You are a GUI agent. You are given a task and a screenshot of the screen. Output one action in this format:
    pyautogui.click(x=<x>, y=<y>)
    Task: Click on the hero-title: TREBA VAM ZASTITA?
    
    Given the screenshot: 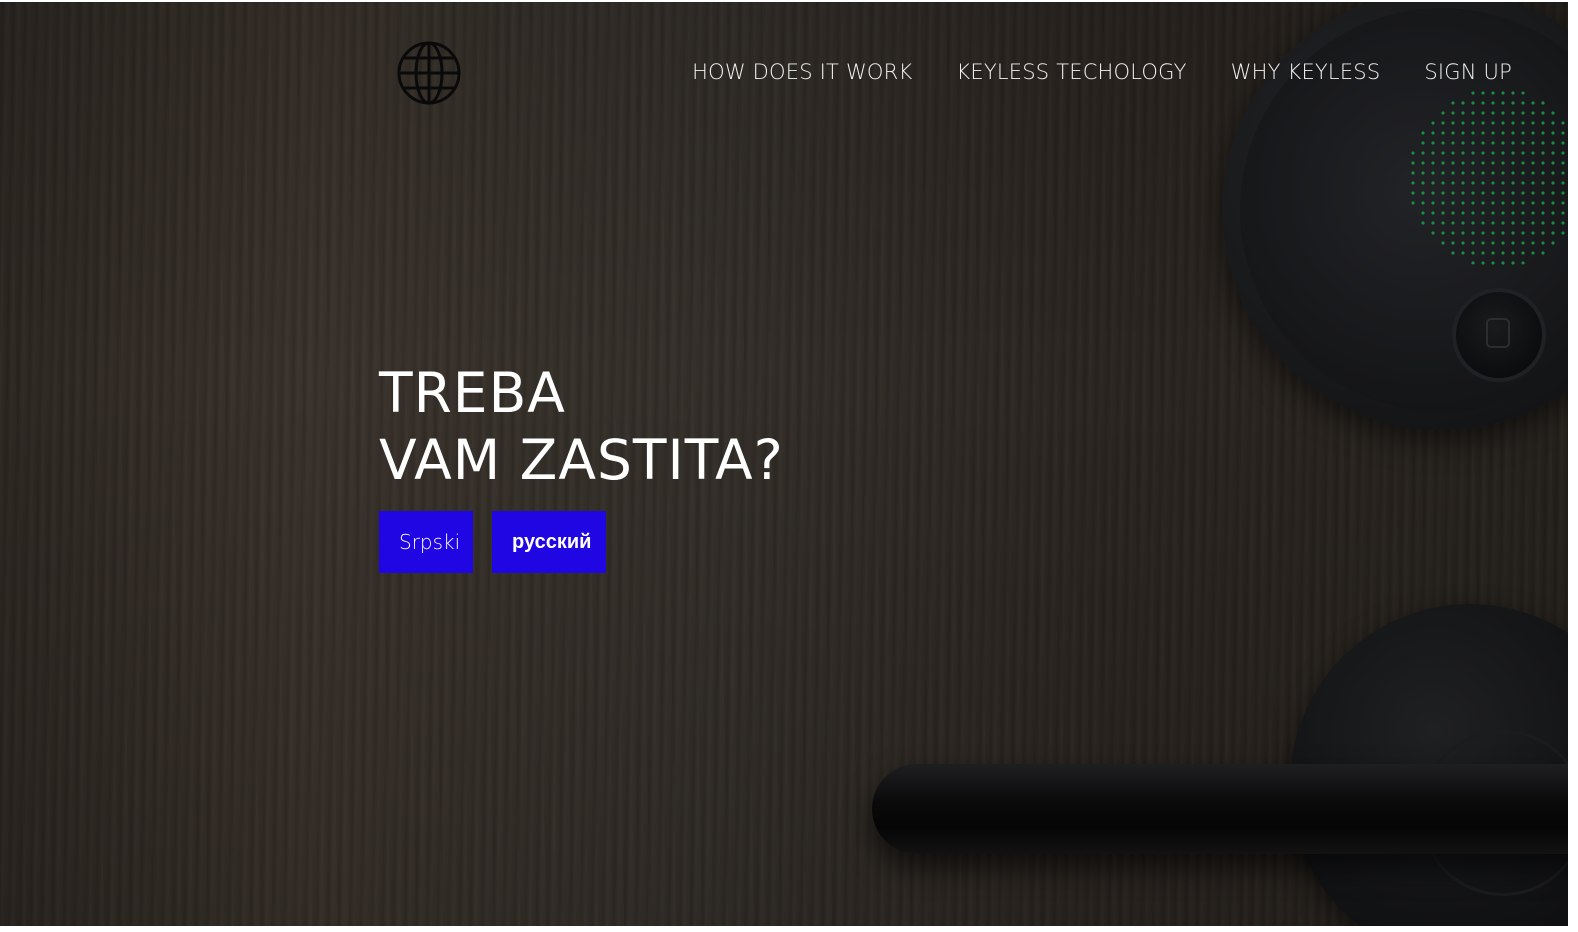 What is the action you would take?
    pyautogui.click(x=581, y=427)
    